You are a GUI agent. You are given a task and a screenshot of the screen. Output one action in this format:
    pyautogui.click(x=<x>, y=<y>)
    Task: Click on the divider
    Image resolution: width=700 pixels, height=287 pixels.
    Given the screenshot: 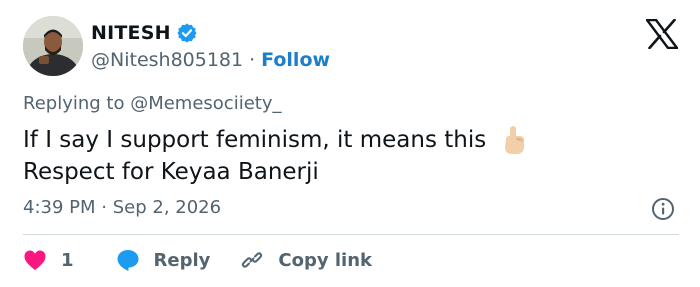 What is the action you would take?
    pyautogui.click(x=351, y=234)
    